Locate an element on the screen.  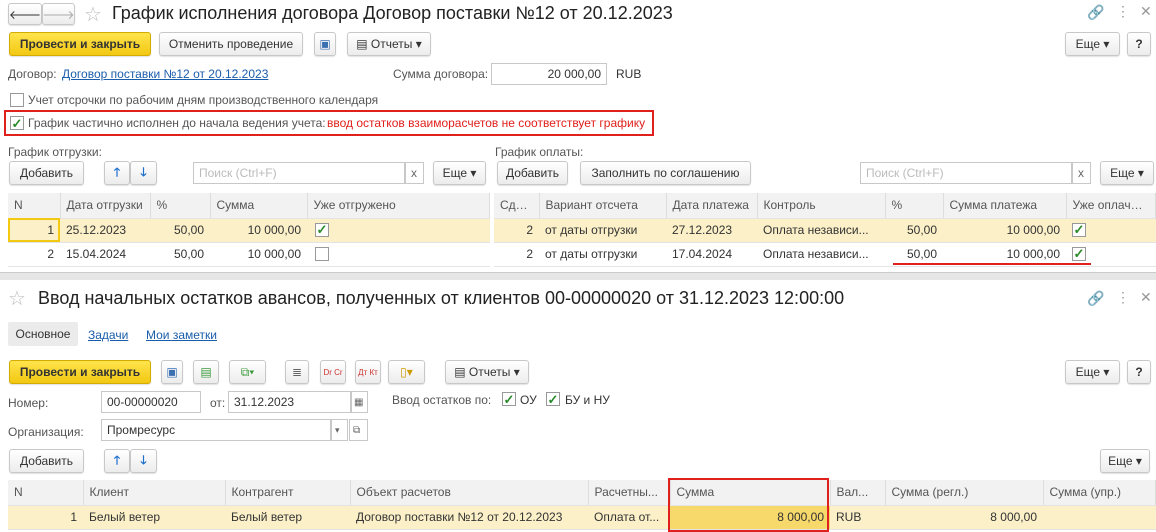
ship-add-button: Добавить is located at coordinates (46, 173).